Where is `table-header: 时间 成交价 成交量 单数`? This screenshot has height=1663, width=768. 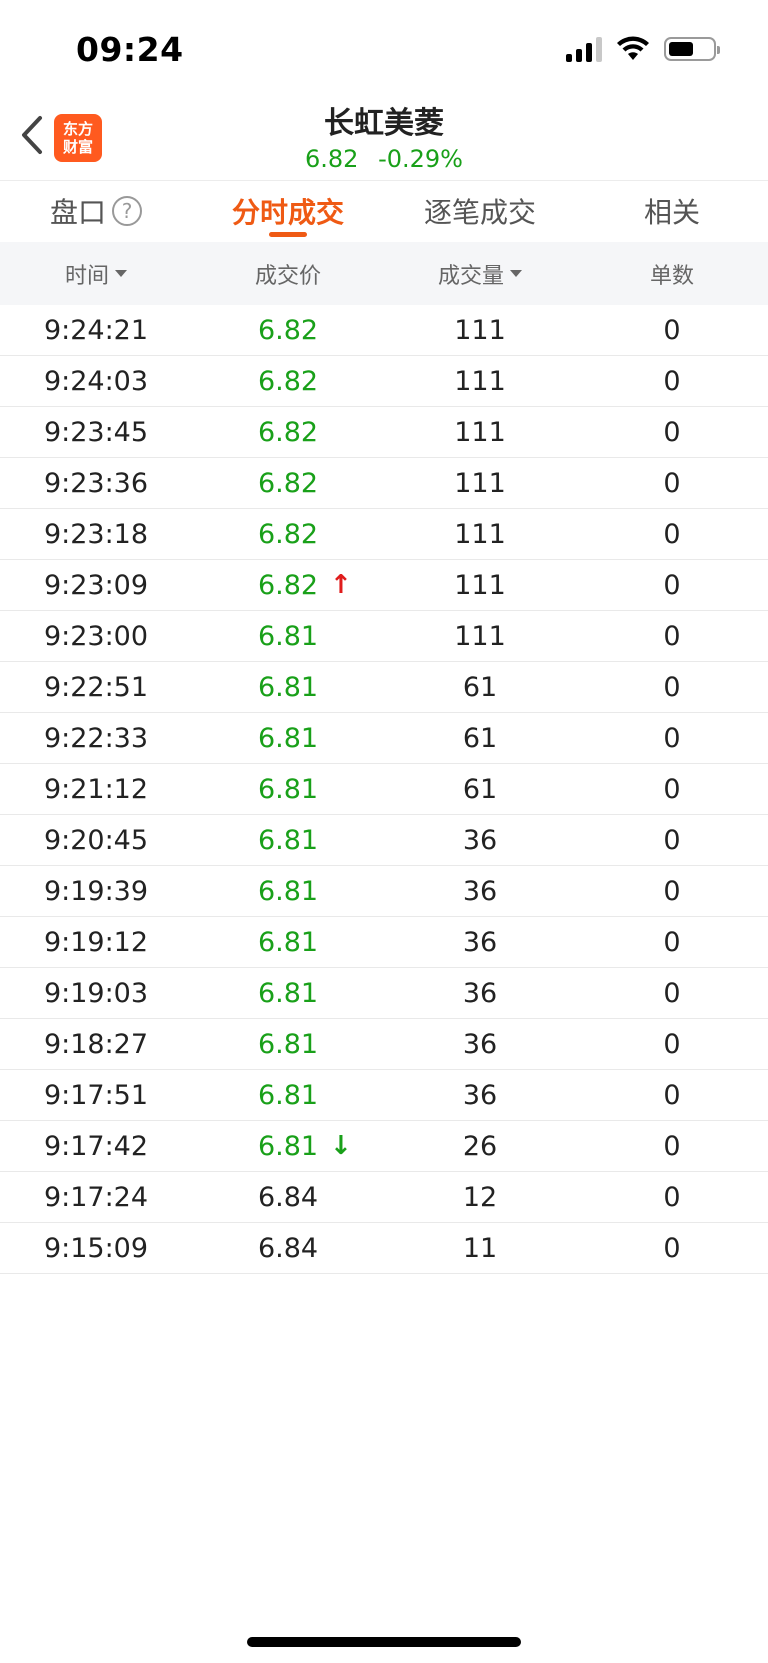
table-header: 时间 成交价 成交量 单数 is located at coordinates (384, 273).